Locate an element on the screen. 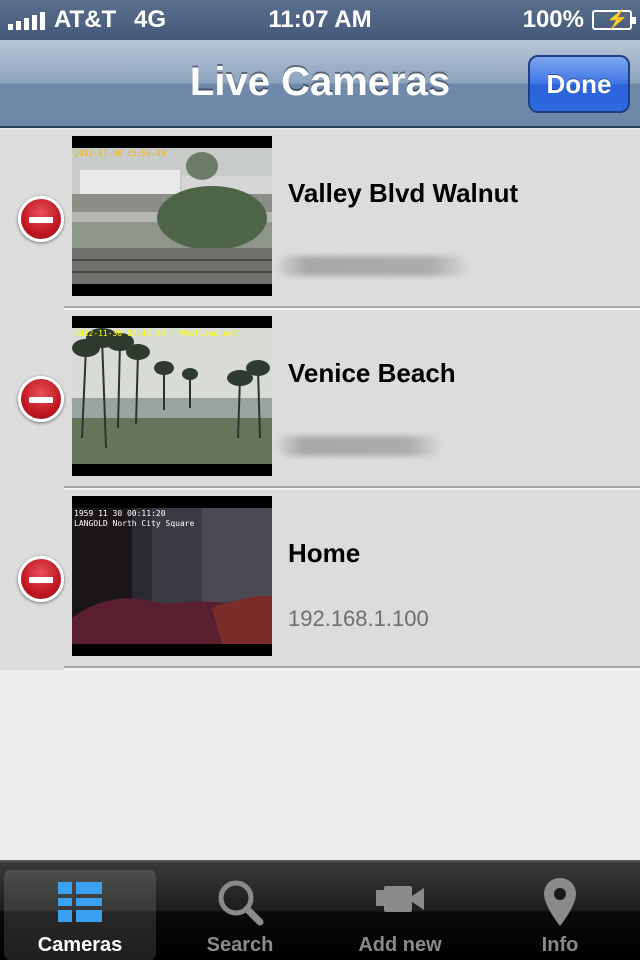 This screenshot has height=960, width=640. camera-thumbnail: 2012-11-30 03:47:45 - Westland.net is located at coordinates (172, 396).